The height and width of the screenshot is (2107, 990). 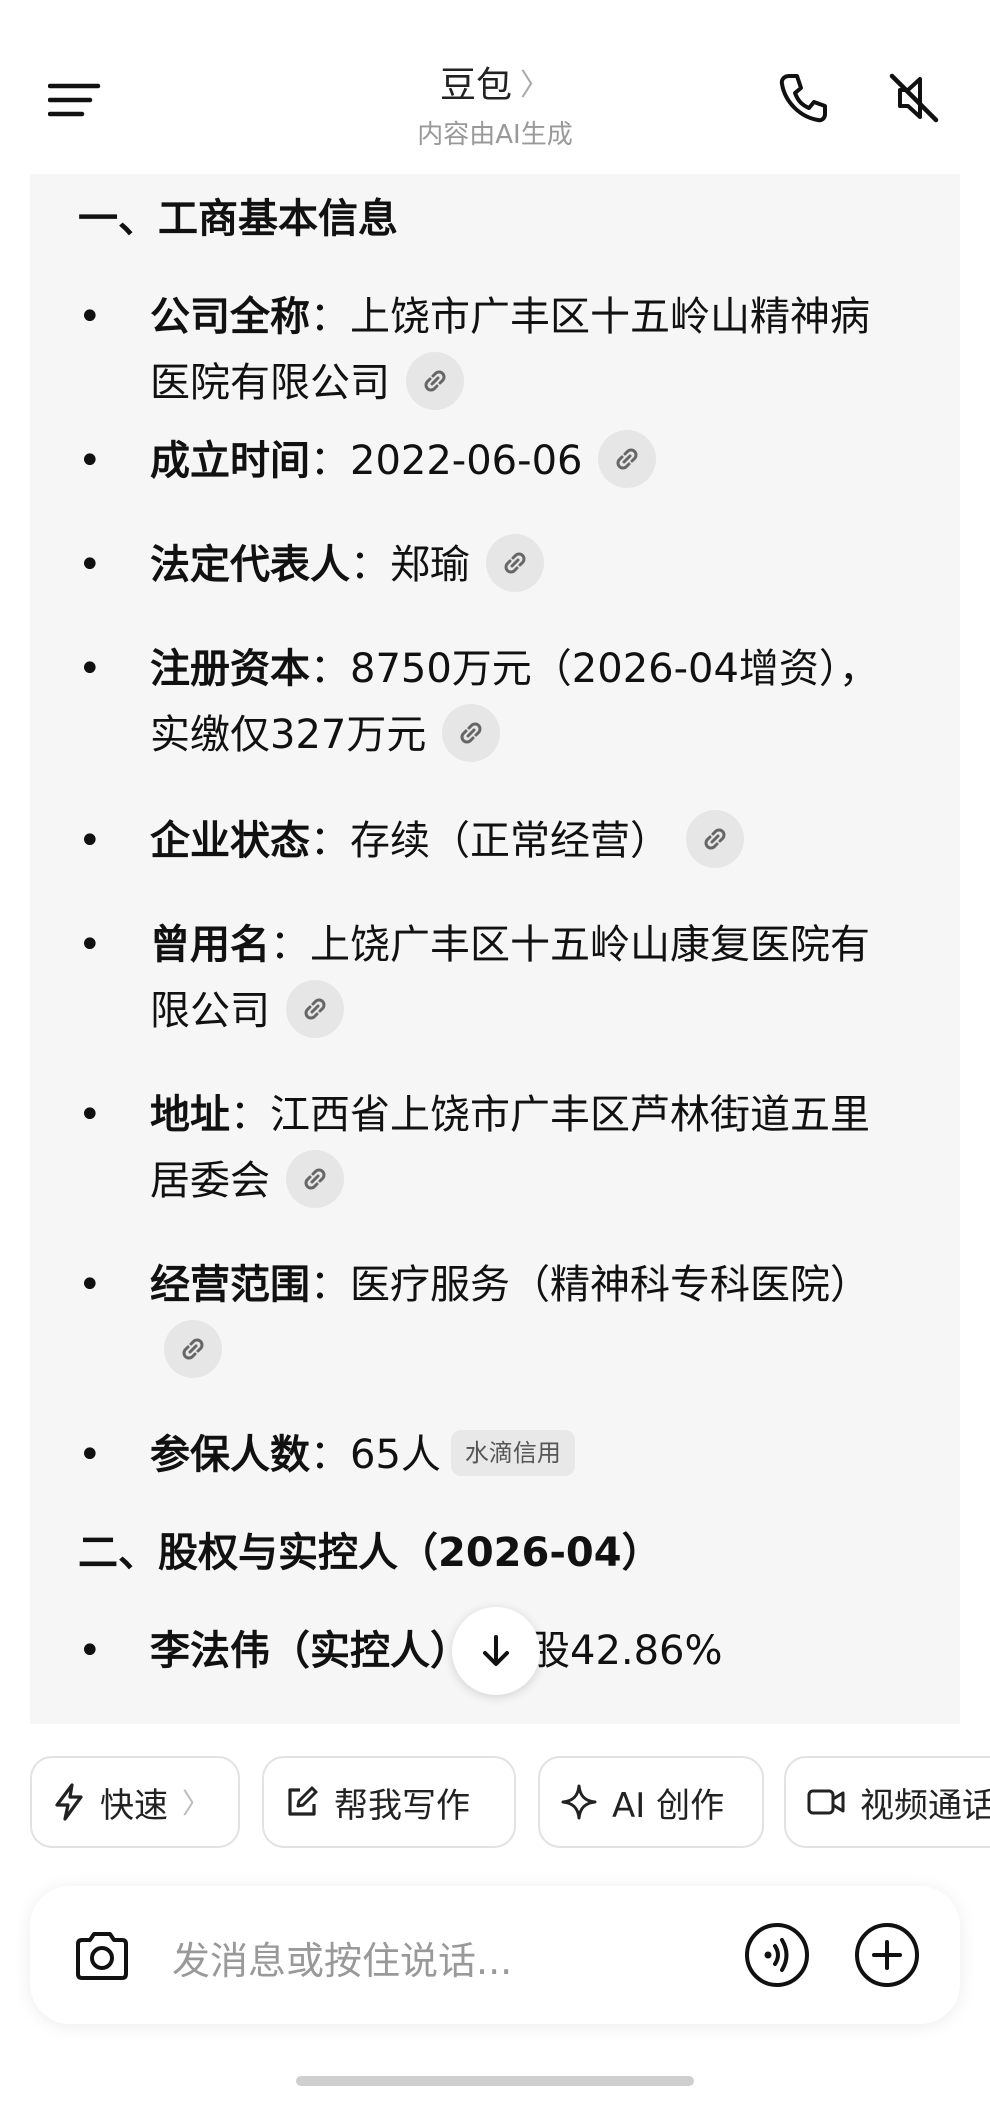 I want to click on quick-mode-chip: 快速 〉, so click(x=135, y=1802).